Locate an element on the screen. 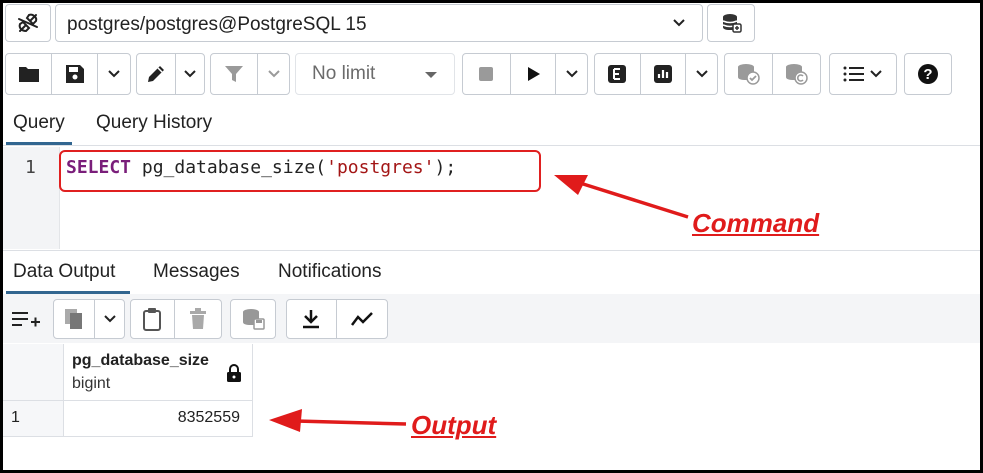 This screenshot has width=983, height=473. connection-select: postgres/postgres@PostgreSQL 15 is located at coordinates (379, 23).